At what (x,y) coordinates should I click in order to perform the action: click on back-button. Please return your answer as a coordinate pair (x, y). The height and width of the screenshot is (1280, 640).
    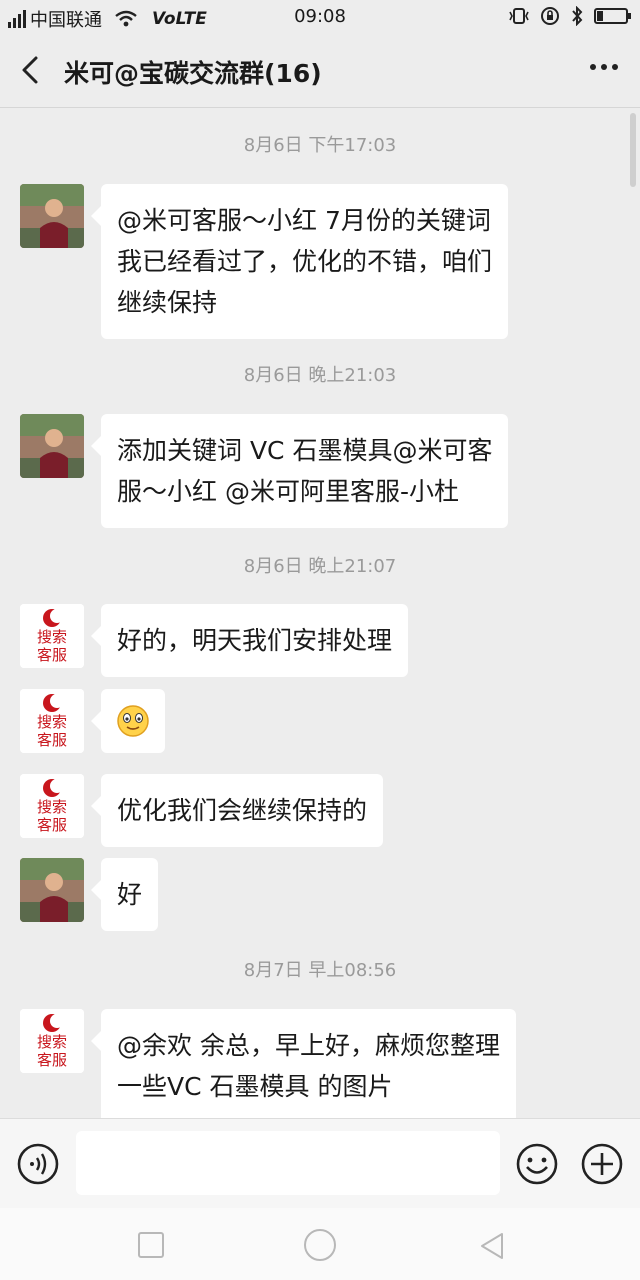
    Looking at the image, I should click on (32, 70).